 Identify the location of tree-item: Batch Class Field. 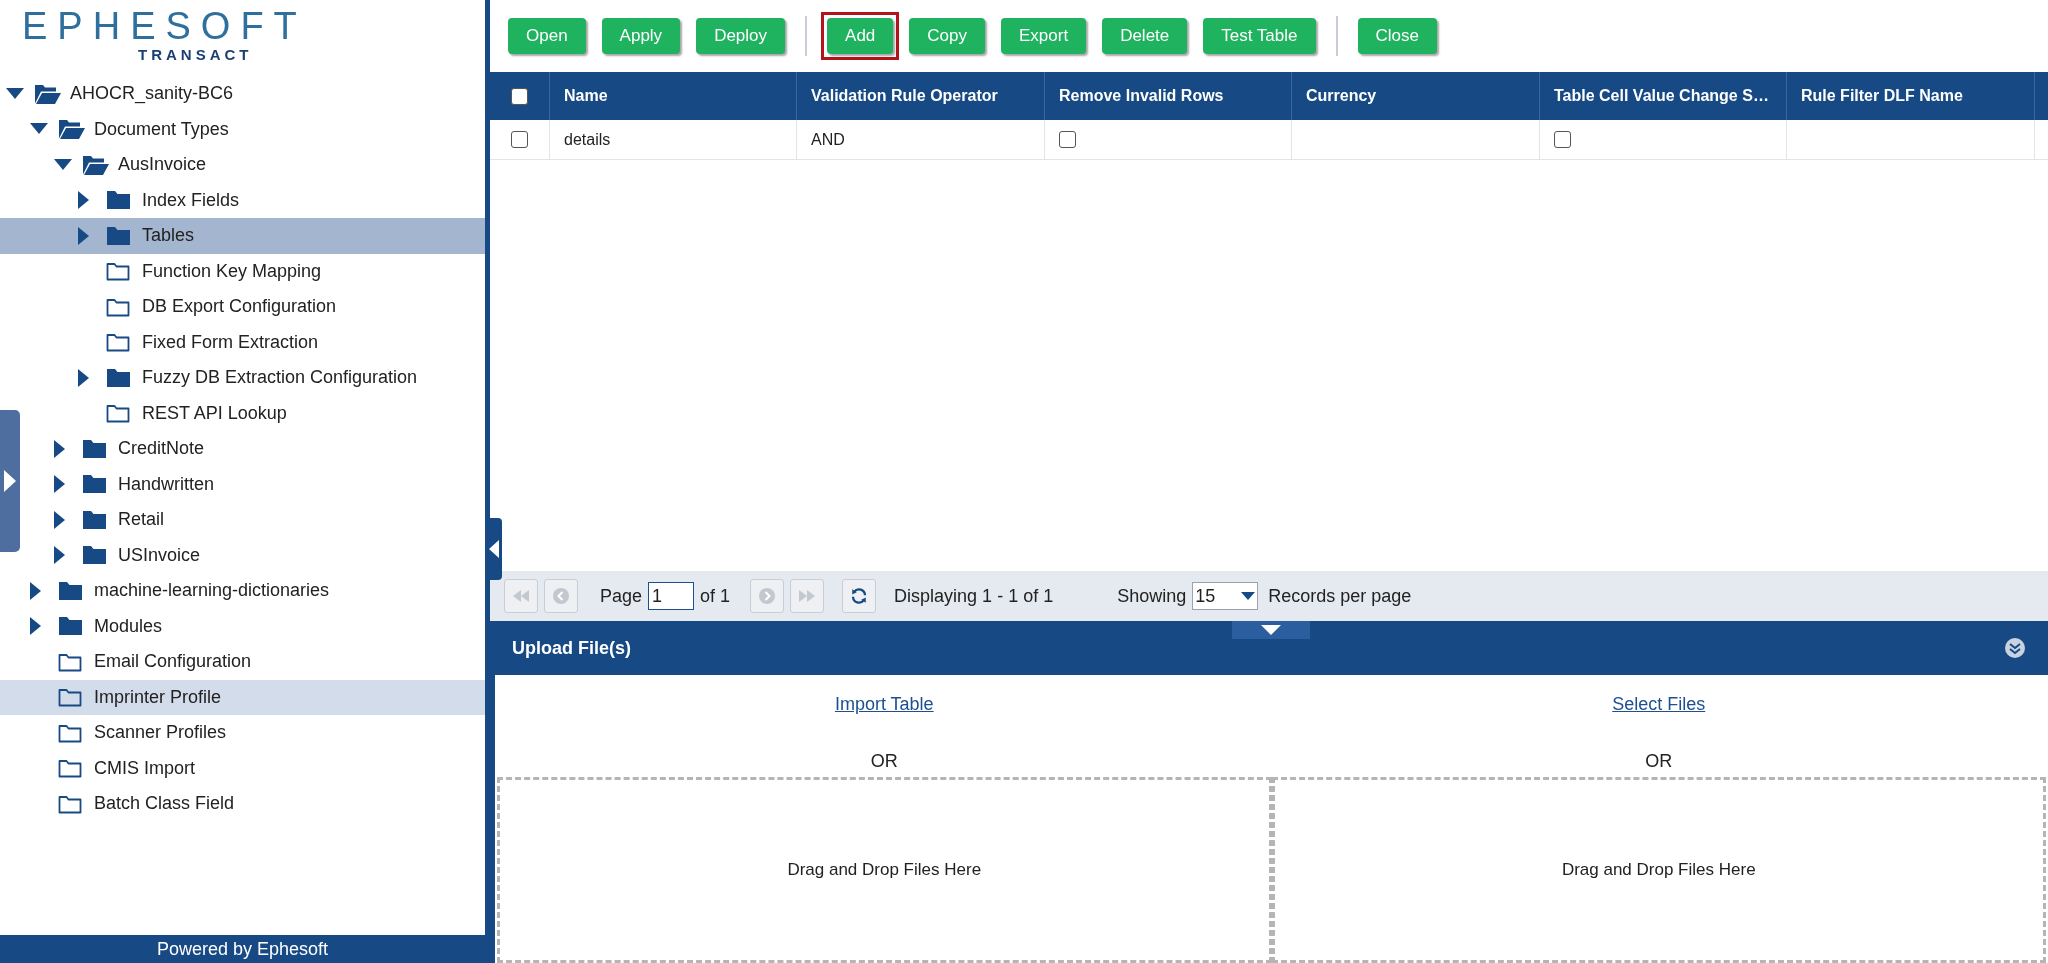
(132, 804).